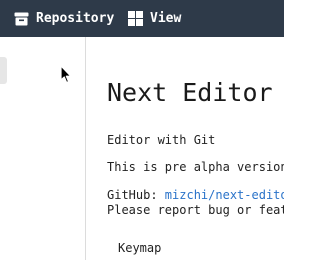  I want to click on view-menu-button: View, so click(154, 18).